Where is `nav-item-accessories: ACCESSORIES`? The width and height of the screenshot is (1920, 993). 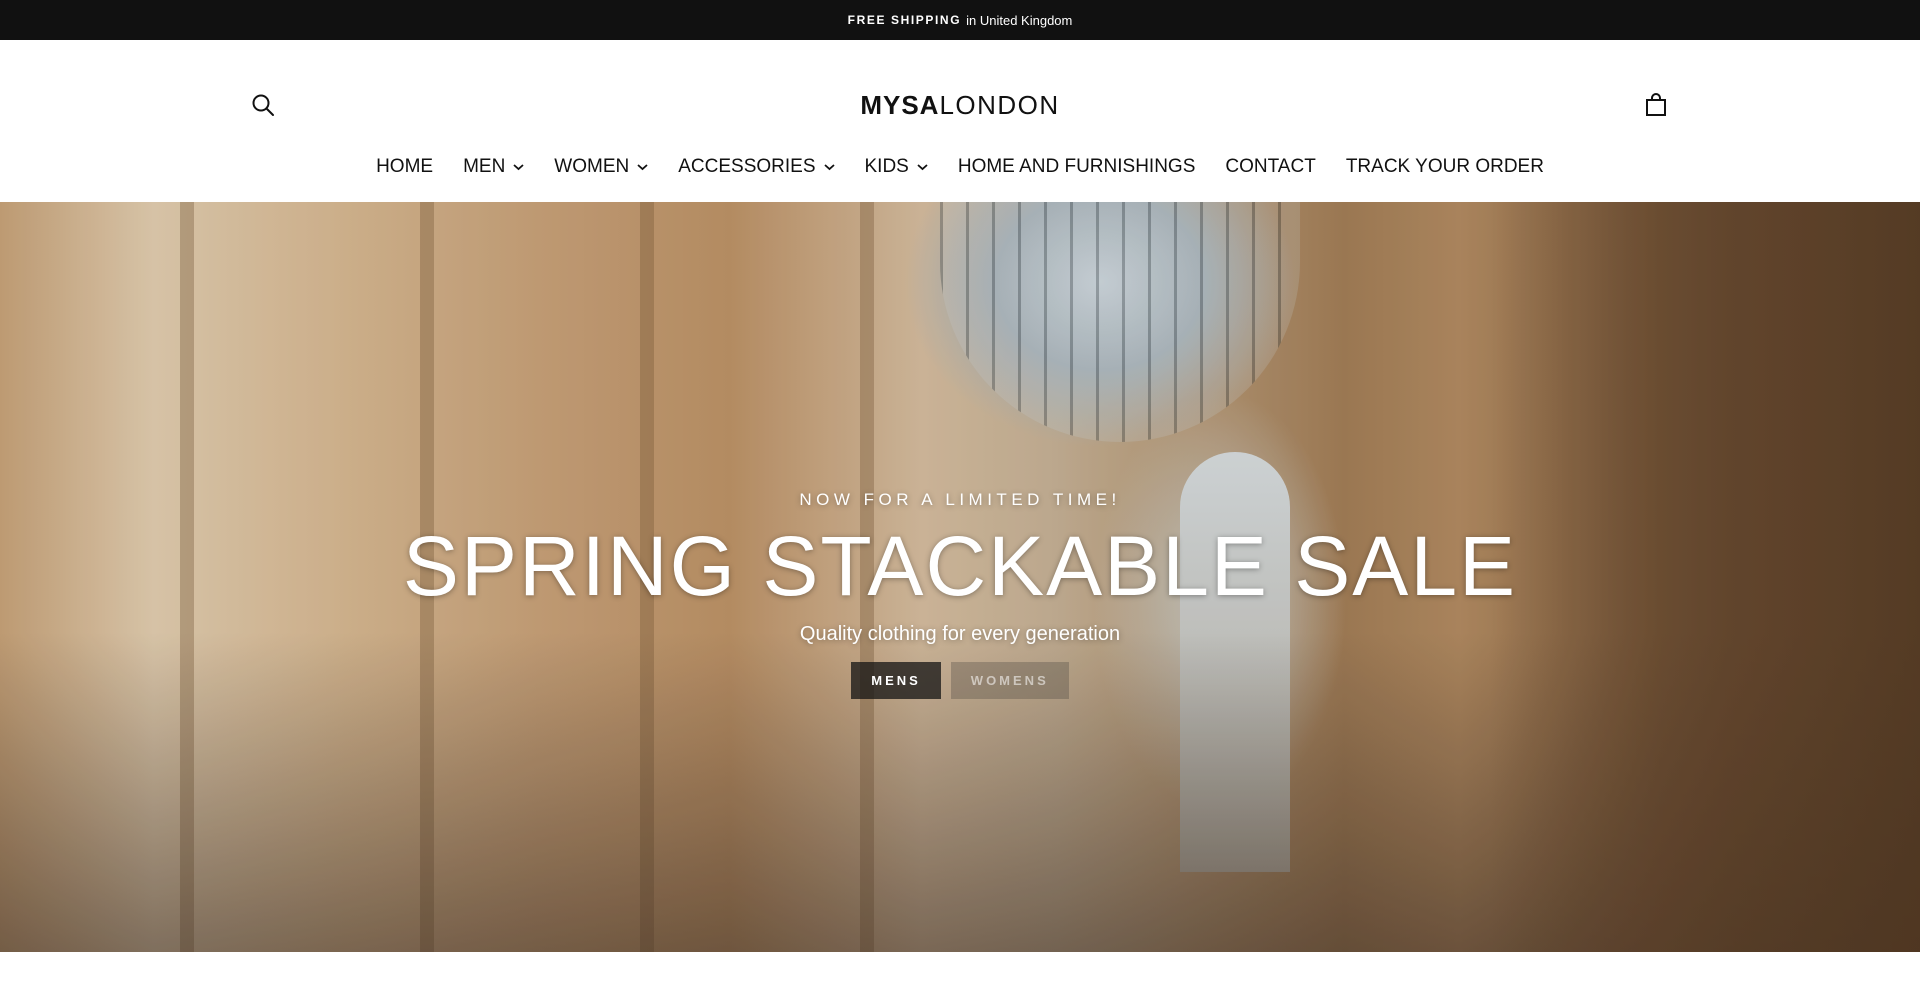
nav-item-accessories: ACCESSORIES is located at coordinates (756, 167).